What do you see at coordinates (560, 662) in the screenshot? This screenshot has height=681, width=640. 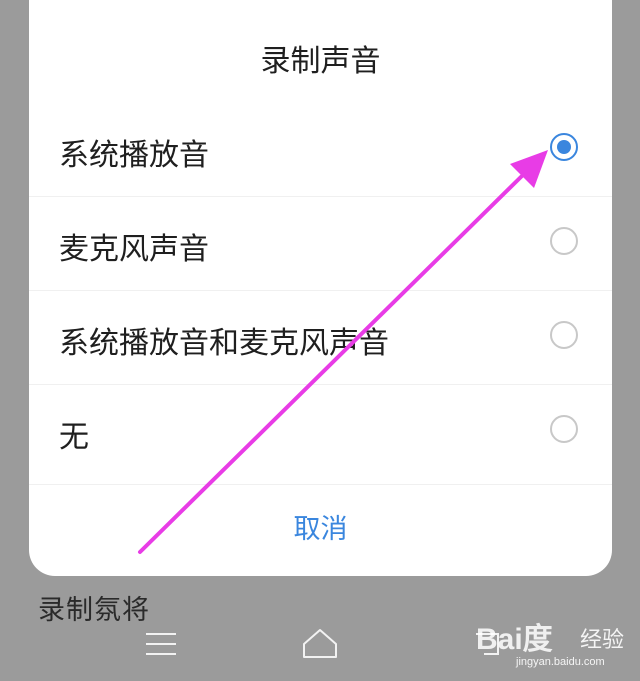 I see `watermark-url: jingyan.baidu.com` at bounding box center [560, 662].